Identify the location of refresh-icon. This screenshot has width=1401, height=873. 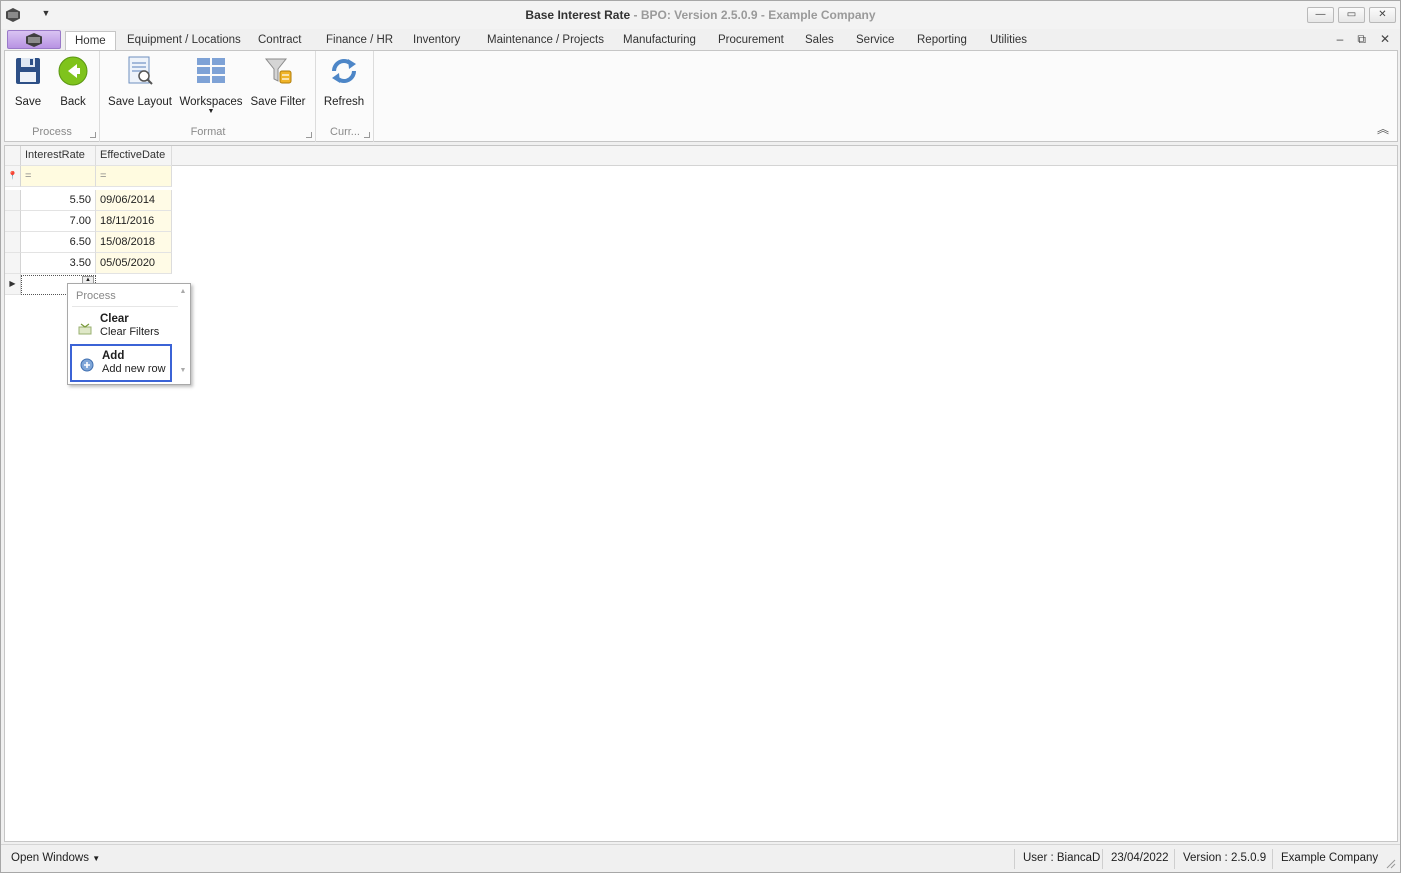
(344, 71).